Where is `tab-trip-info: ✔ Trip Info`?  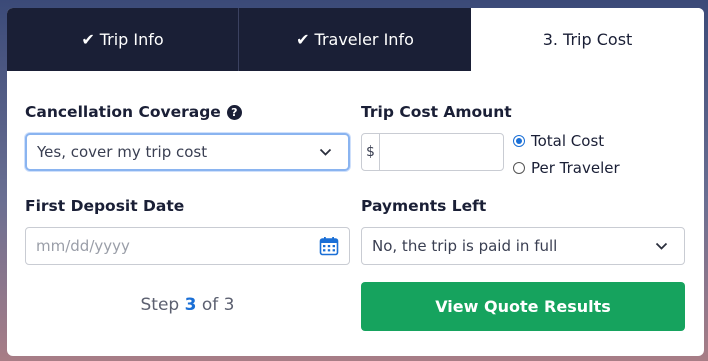
tab-trip-info: ✔ Trip Info is located at coordinates (122, 39).